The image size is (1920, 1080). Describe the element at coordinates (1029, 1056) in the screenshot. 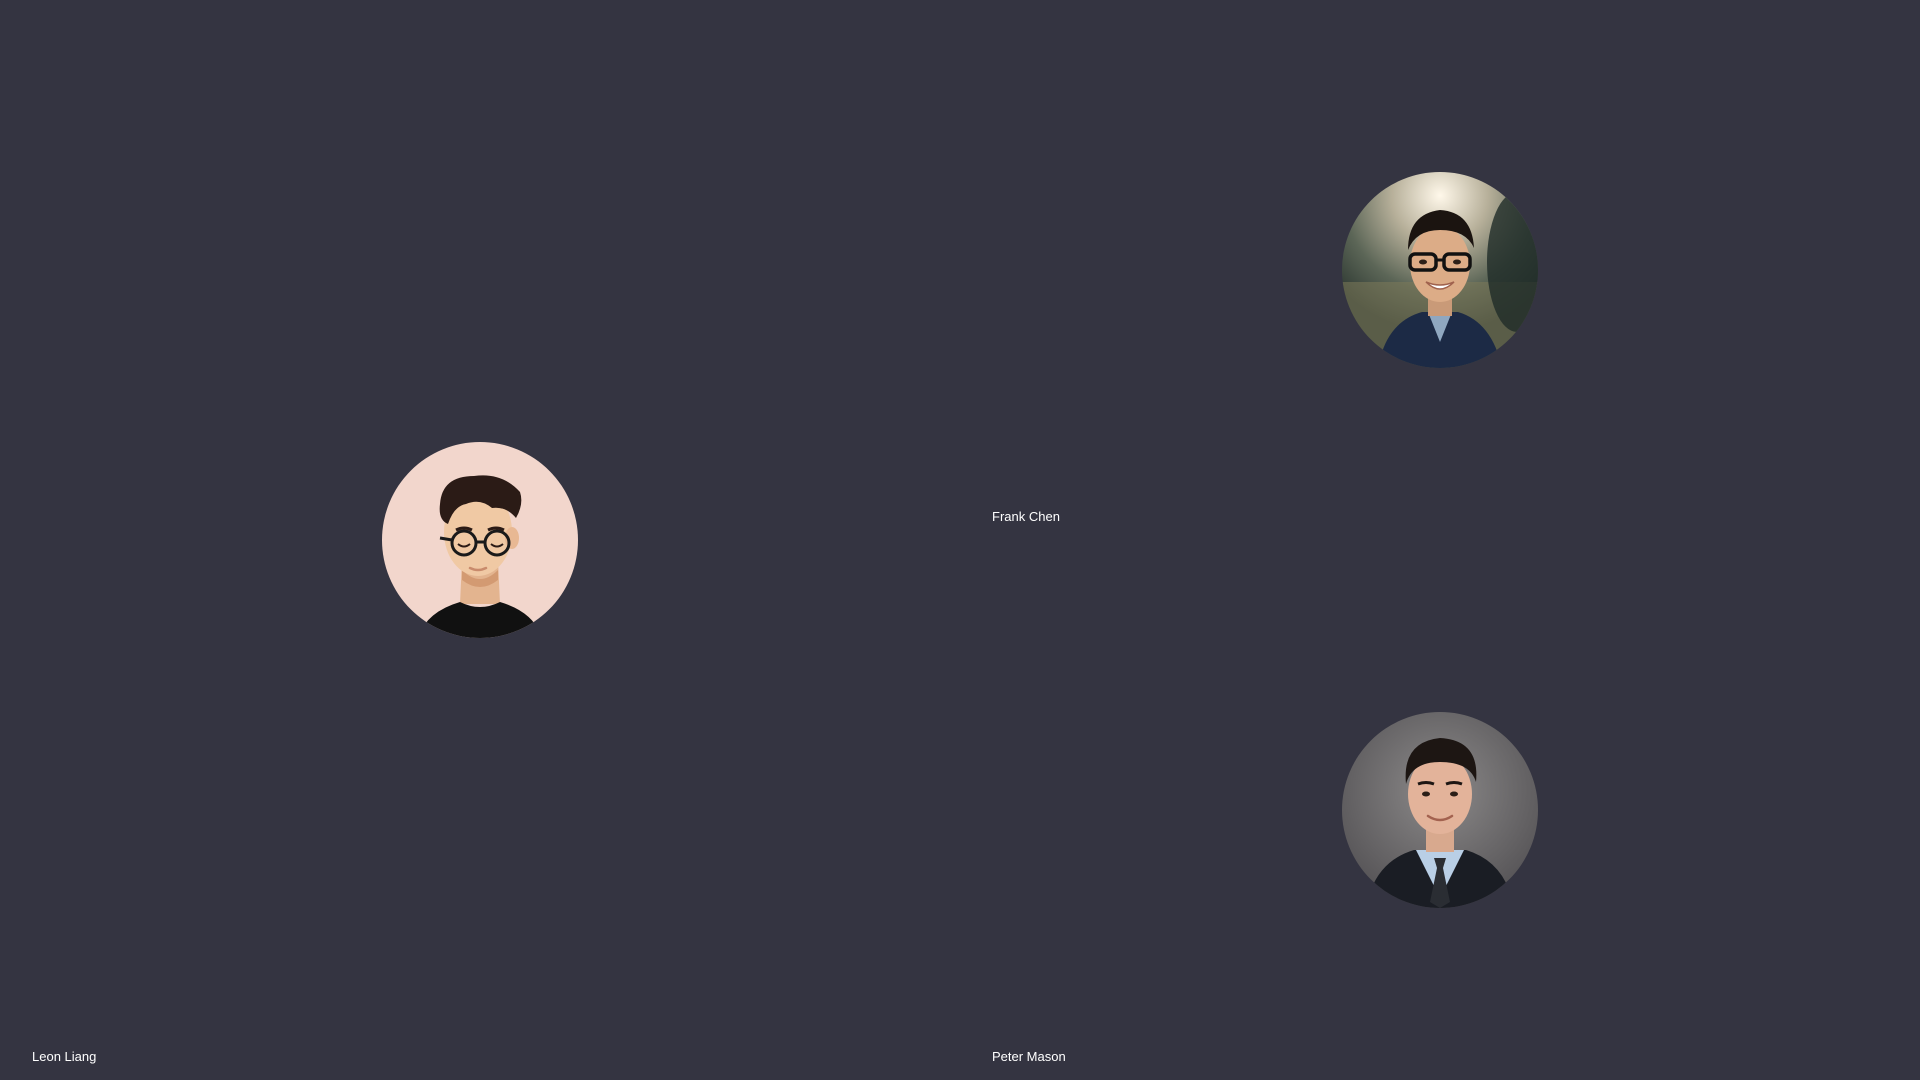

I see `participant-name-label: Peter Mason` at that location.